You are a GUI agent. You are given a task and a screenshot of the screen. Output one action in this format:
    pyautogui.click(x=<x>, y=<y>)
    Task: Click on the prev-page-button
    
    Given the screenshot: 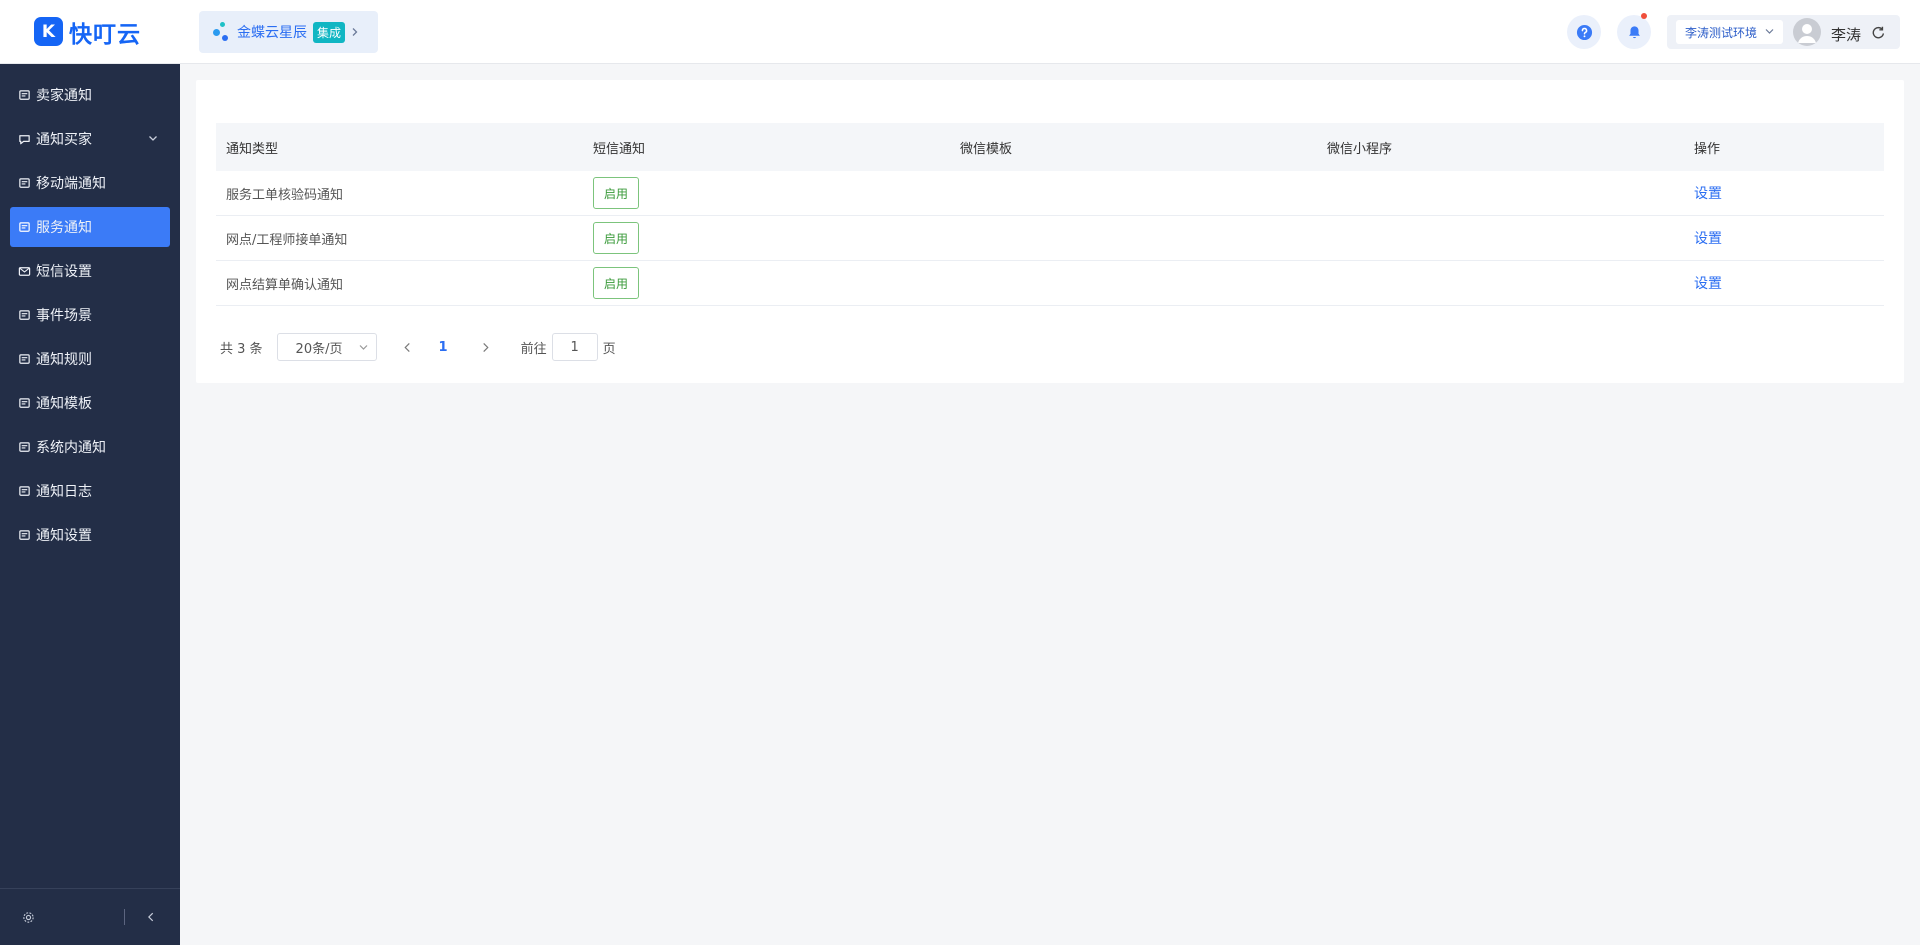 What is the action you would take?
    pyautogui.click(x=408, y=347)
    